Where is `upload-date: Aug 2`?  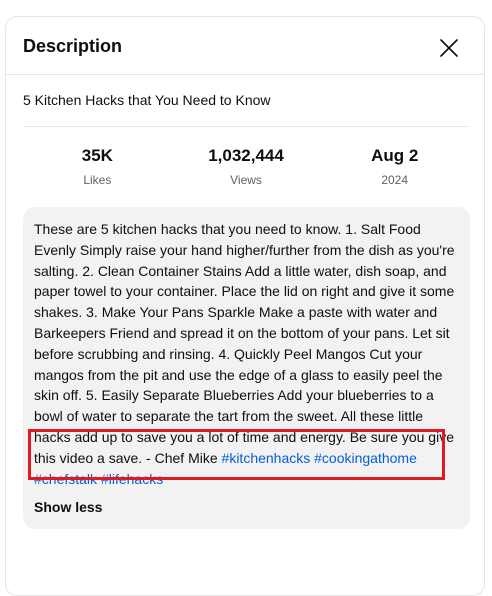
upload-date: Aug 2 is located at coordinates (395, 155).